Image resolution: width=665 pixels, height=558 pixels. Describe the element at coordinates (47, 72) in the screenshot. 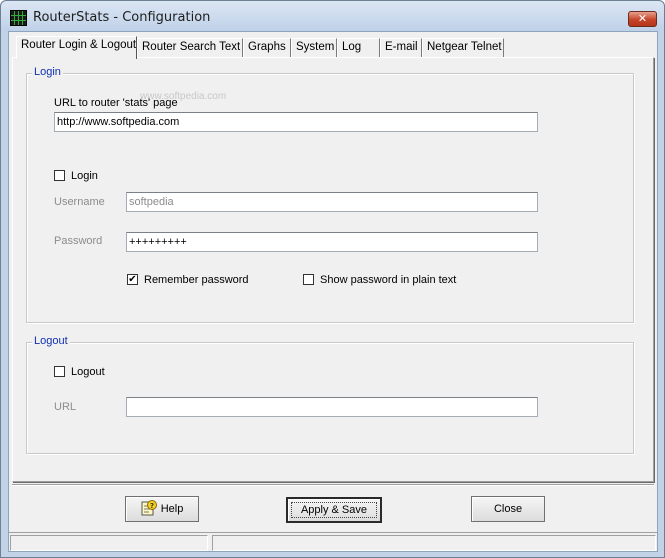

I see `login-group-legend: Login` at that location.